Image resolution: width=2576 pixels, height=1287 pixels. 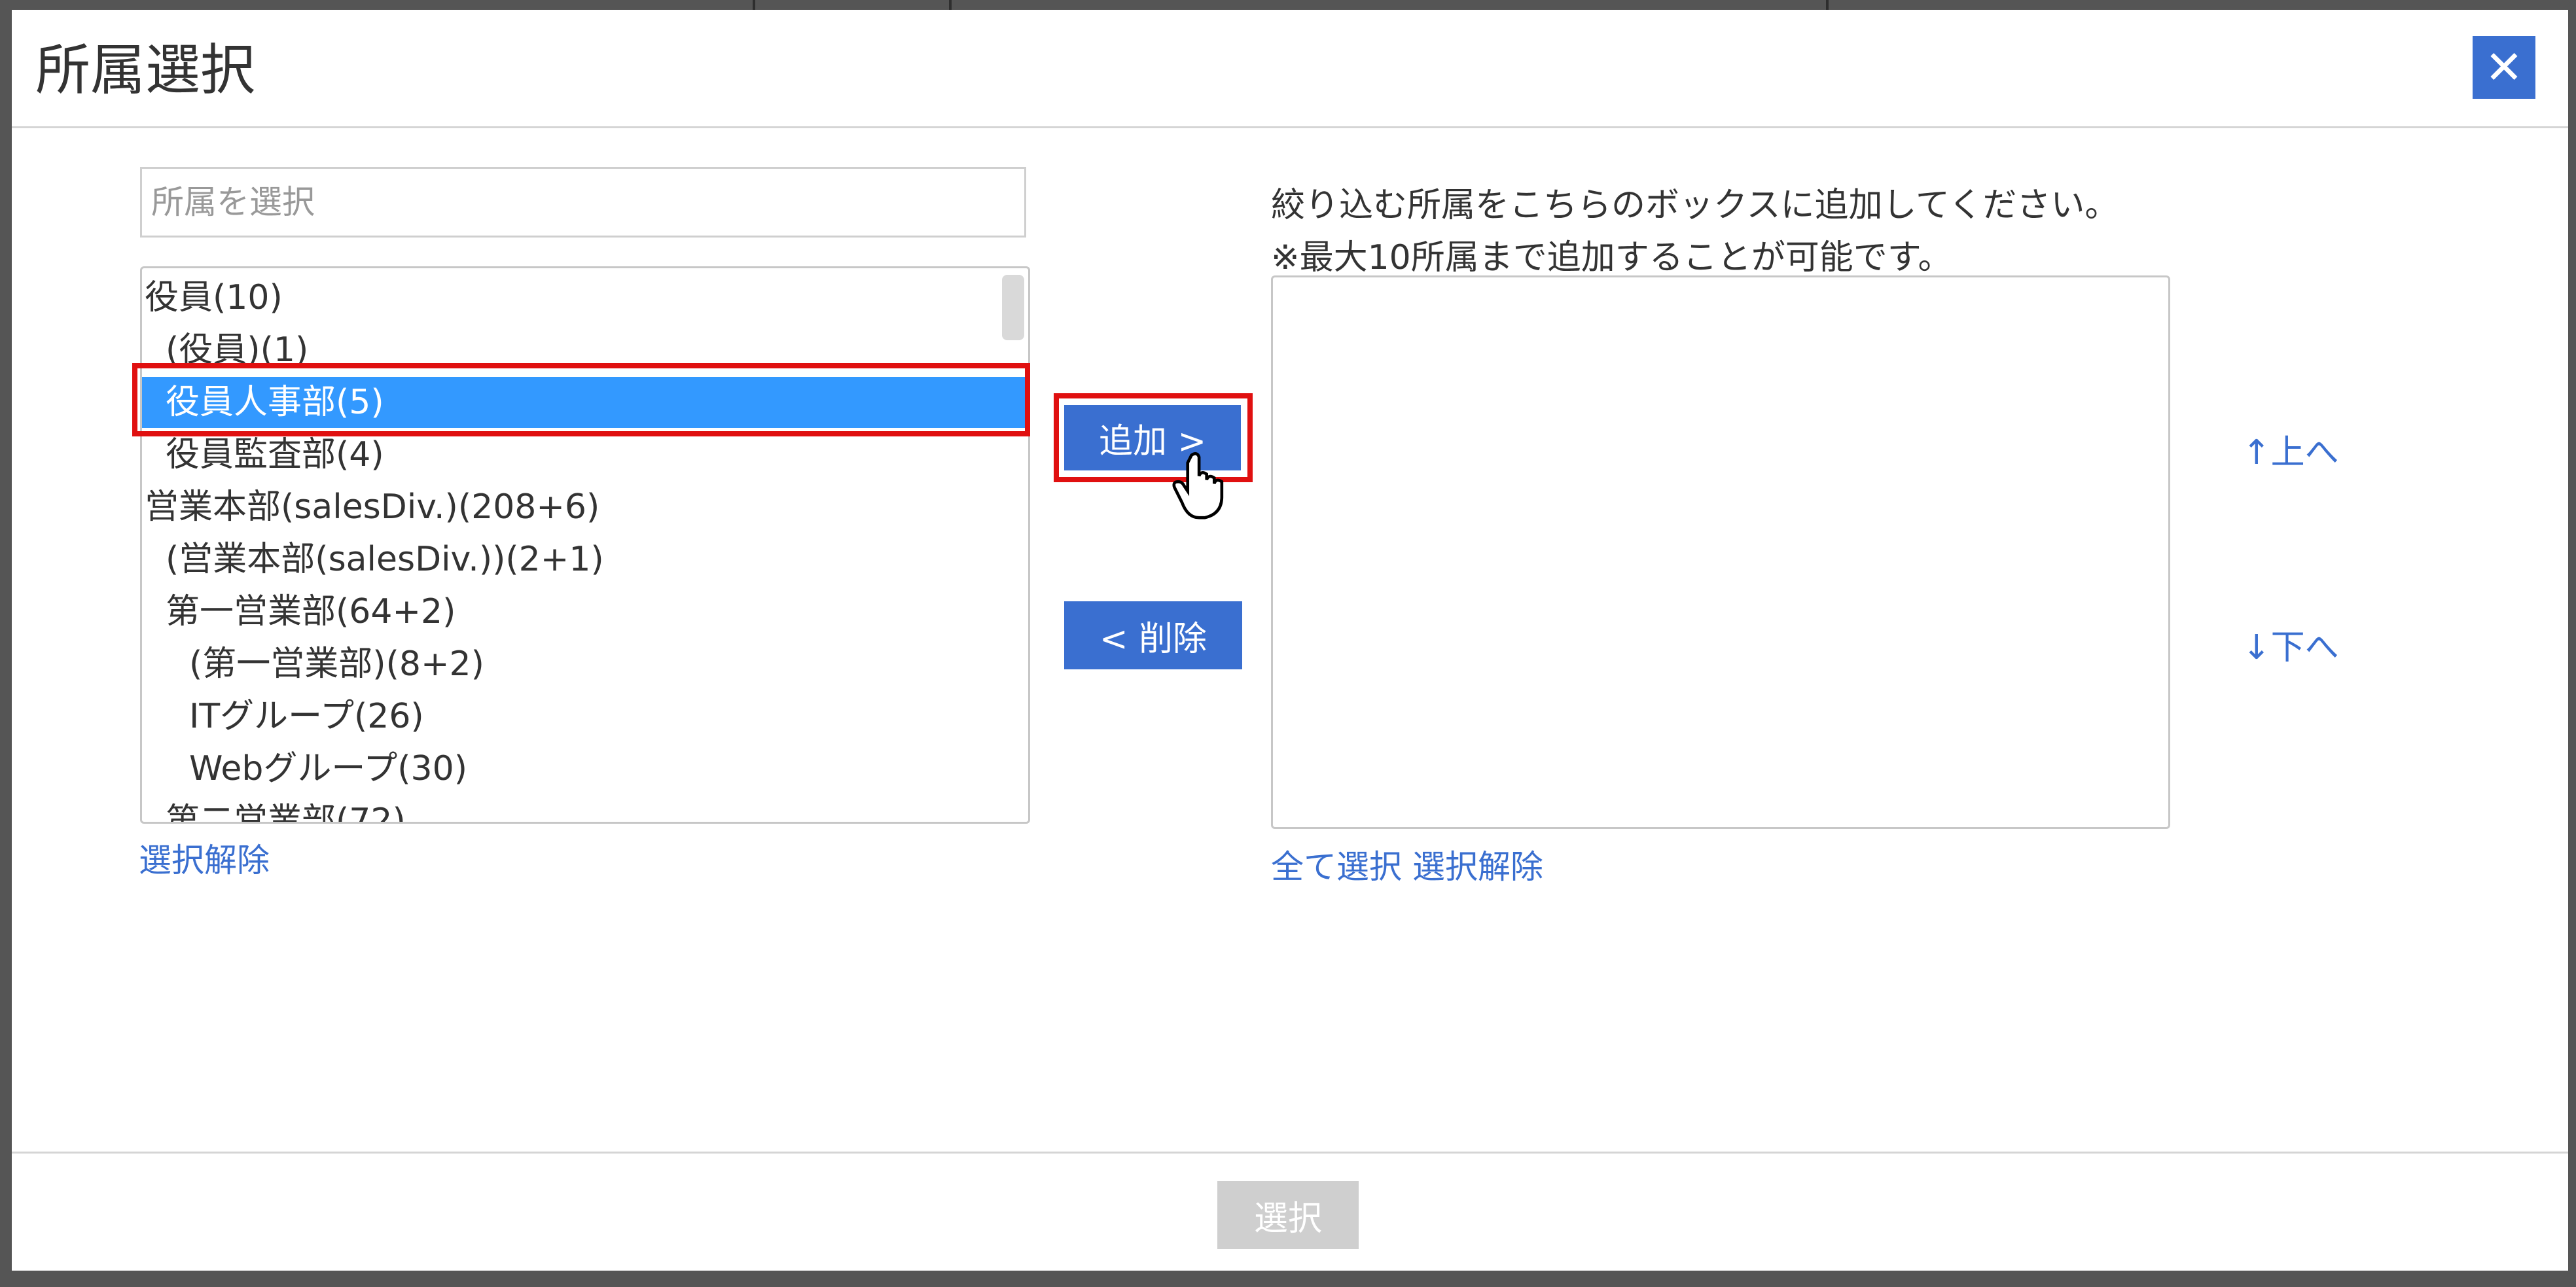 What do you see at coordinates (584, 403) in the screenshot?
I see `department-list-item: 役員人事部(5)` at bounding box center [584, 403].